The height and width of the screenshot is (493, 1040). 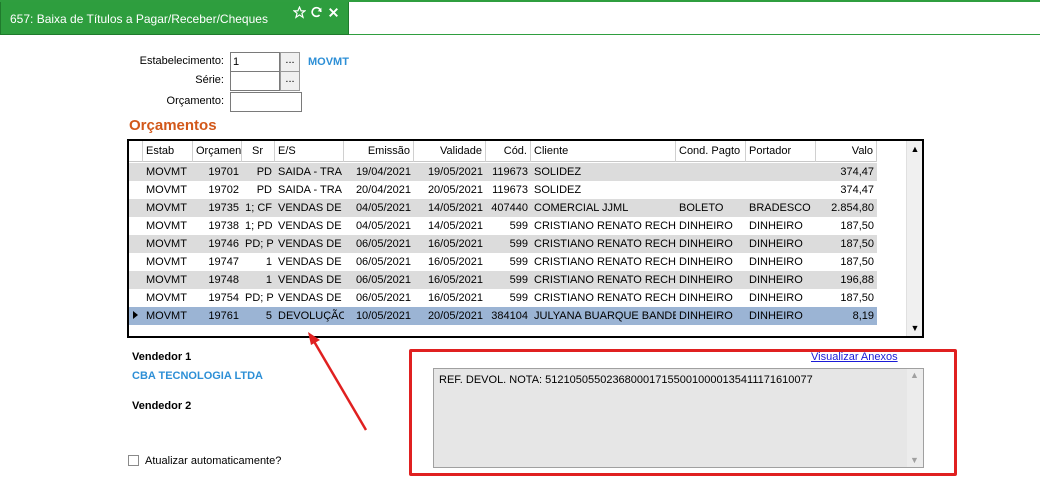 I want to click on header-portador: Portador, so click(x=781, y=151).